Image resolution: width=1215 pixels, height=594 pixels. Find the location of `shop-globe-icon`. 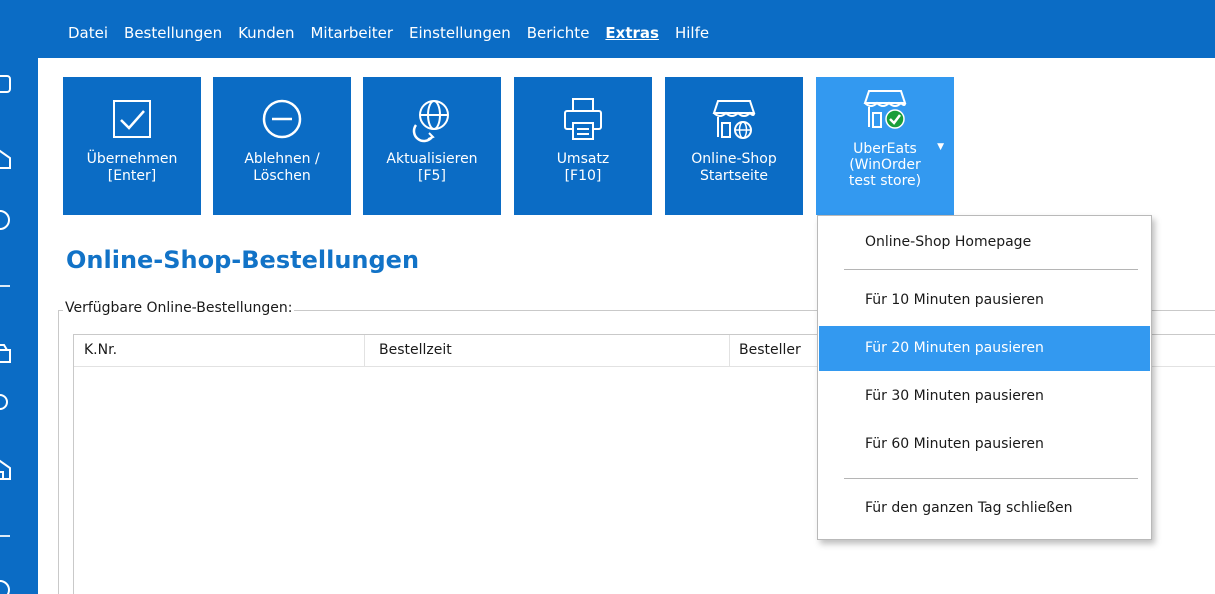

shop-globe-icon is located at coordinates (734, 119).